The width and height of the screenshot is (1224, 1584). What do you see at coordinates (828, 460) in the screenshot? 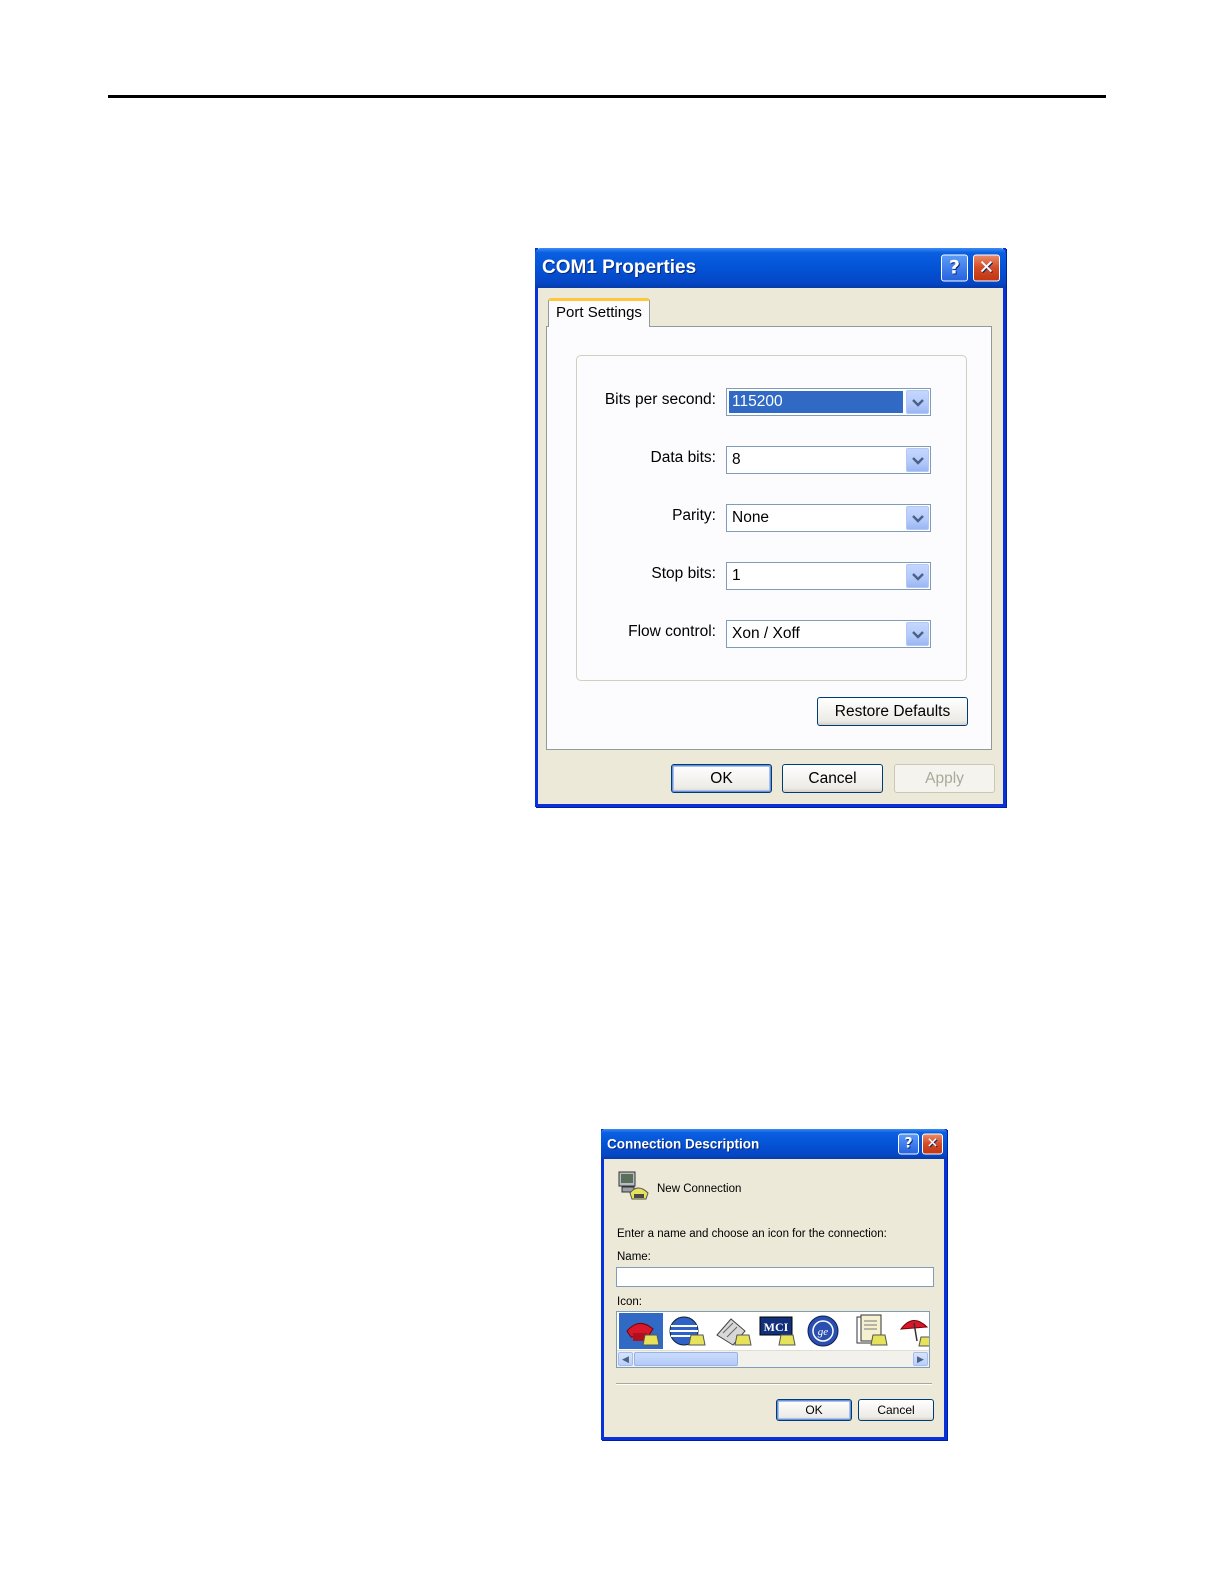
I see `data-bits-select: 8` at bounding box center [828, 460].